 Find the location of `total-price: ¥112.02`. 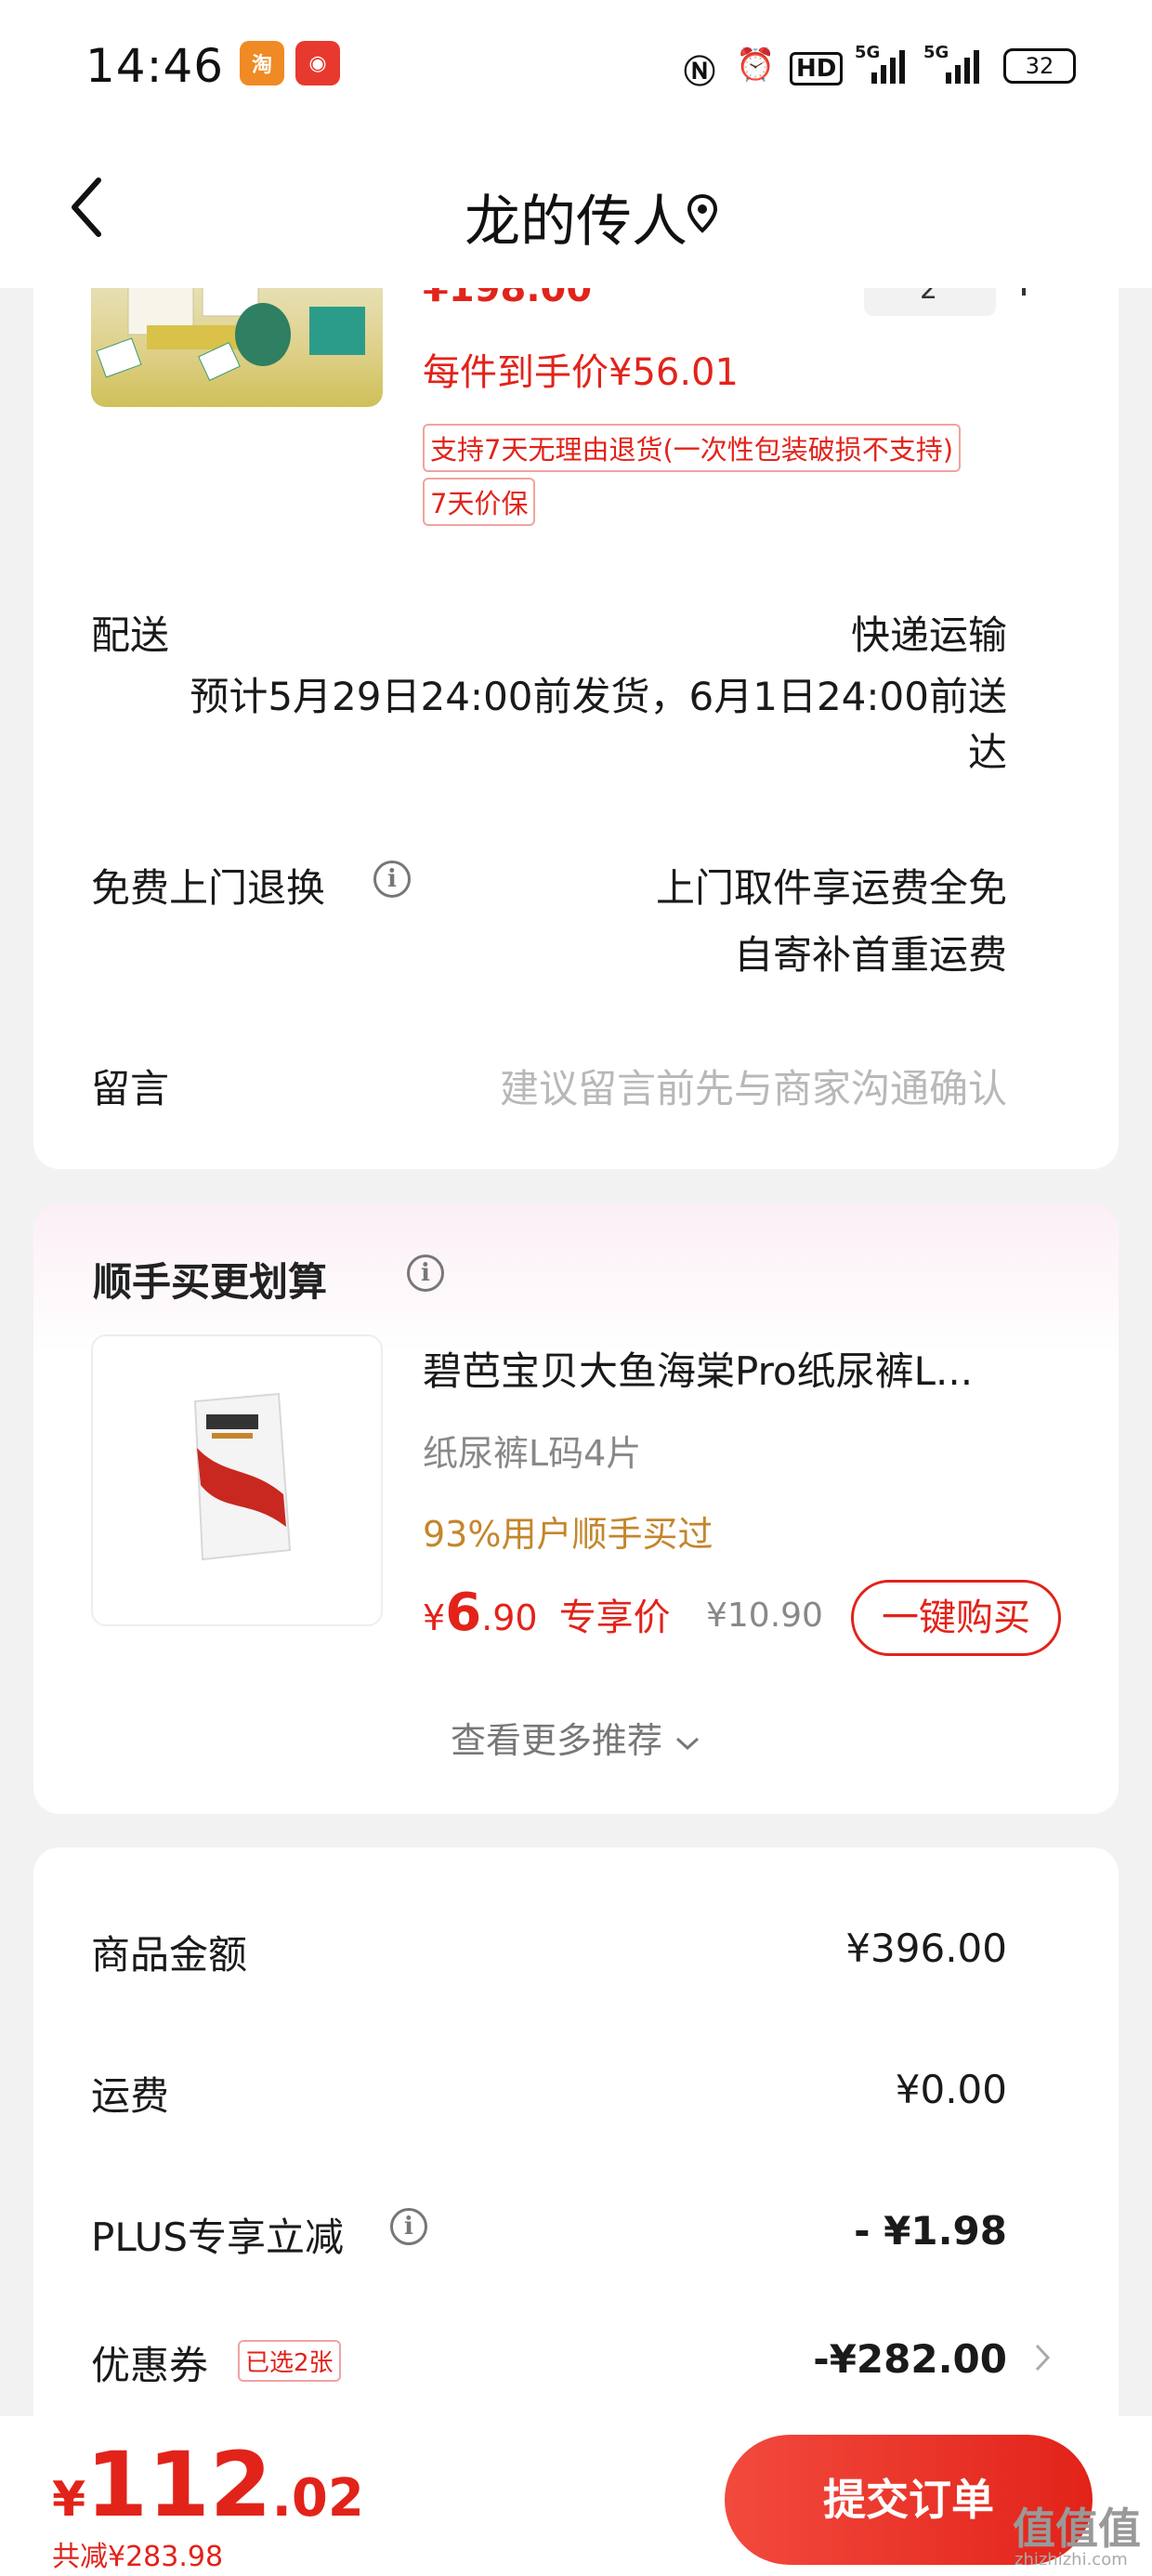

total-price: ¥112.02 is located at coordinates (208, 2485).